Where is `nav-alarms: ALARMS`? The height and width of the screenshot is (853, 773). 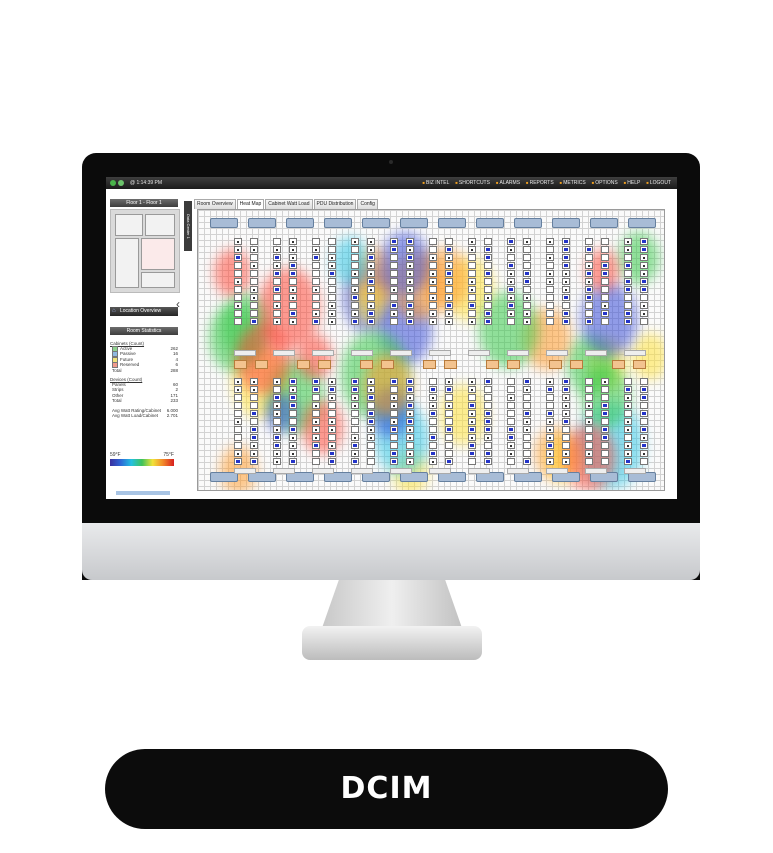 nav-alarms: ALARMS is located at coordinates (508, 183).